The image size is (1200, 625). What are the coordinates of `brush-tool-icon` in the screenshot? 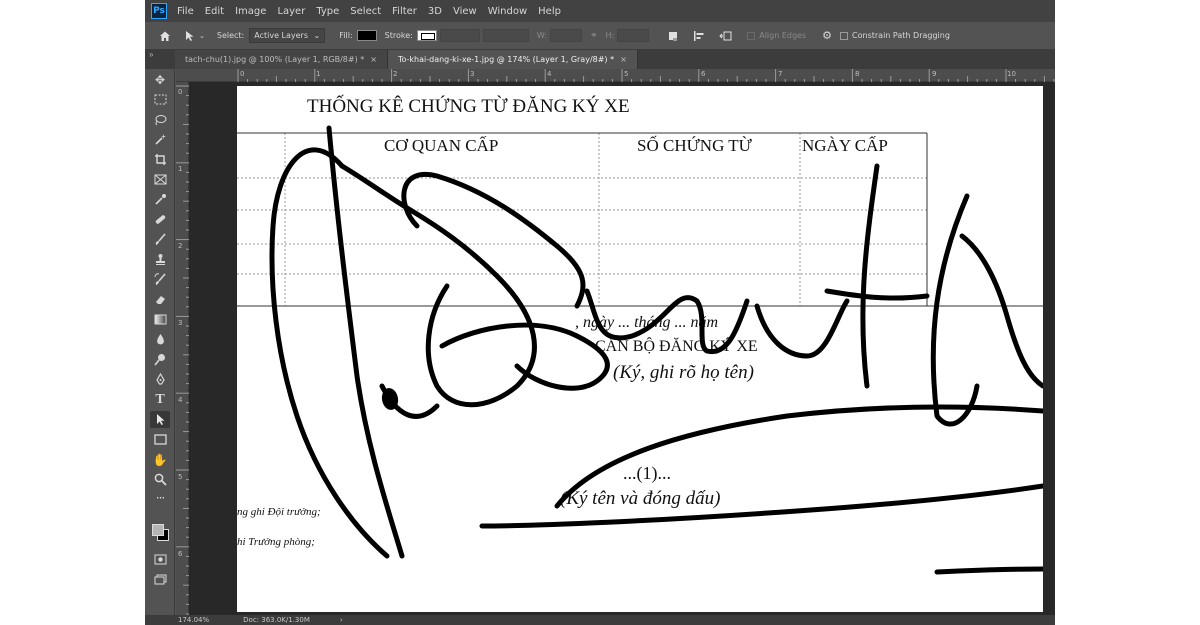 It's located at (160, 239).